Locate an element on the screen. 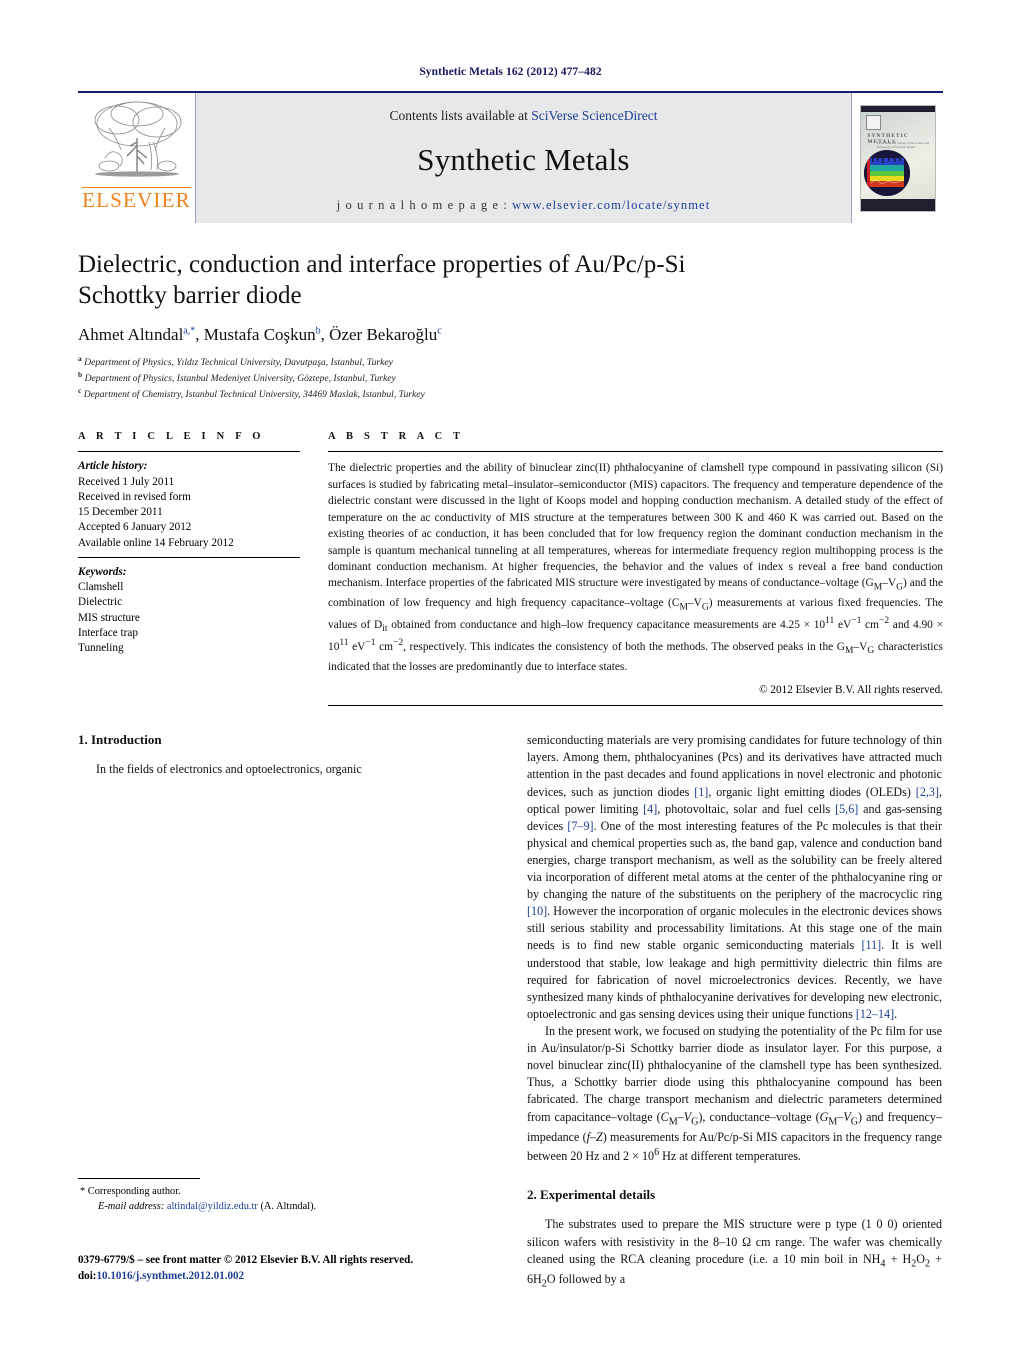 Image resolution: width=1021 pixels, height=1351 pixels. history-line: Available online 14 February 2012 is located at coordinates (156, 542).